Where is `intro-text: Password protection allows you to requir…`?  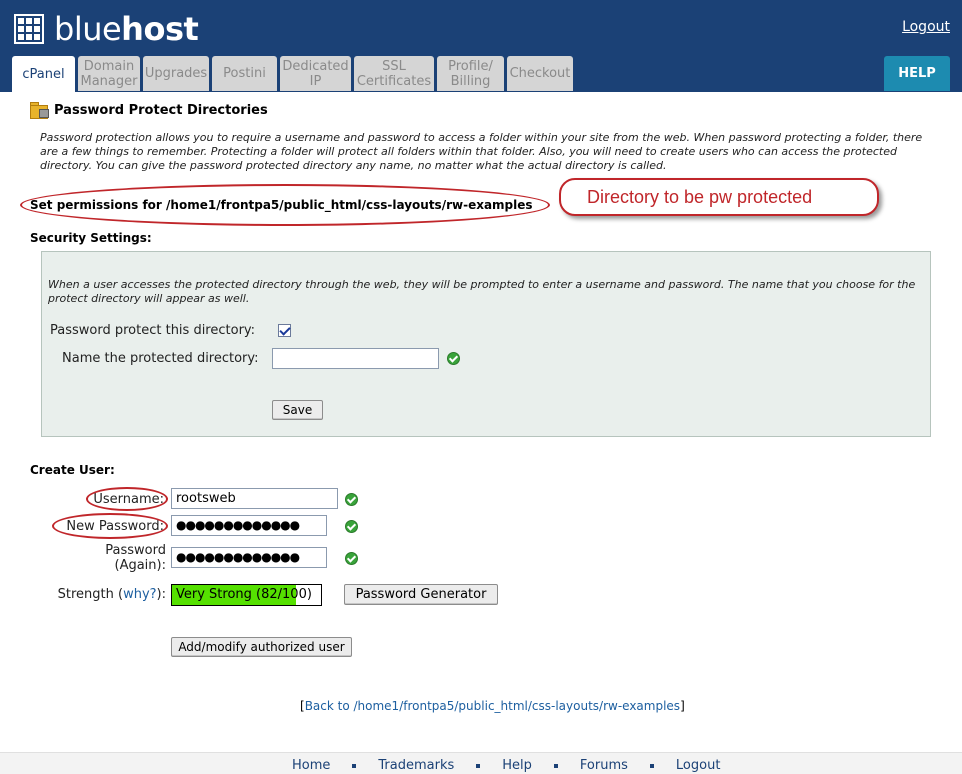 intro-text: Password protection allows you to requir… is located at coordinates (481, 151).